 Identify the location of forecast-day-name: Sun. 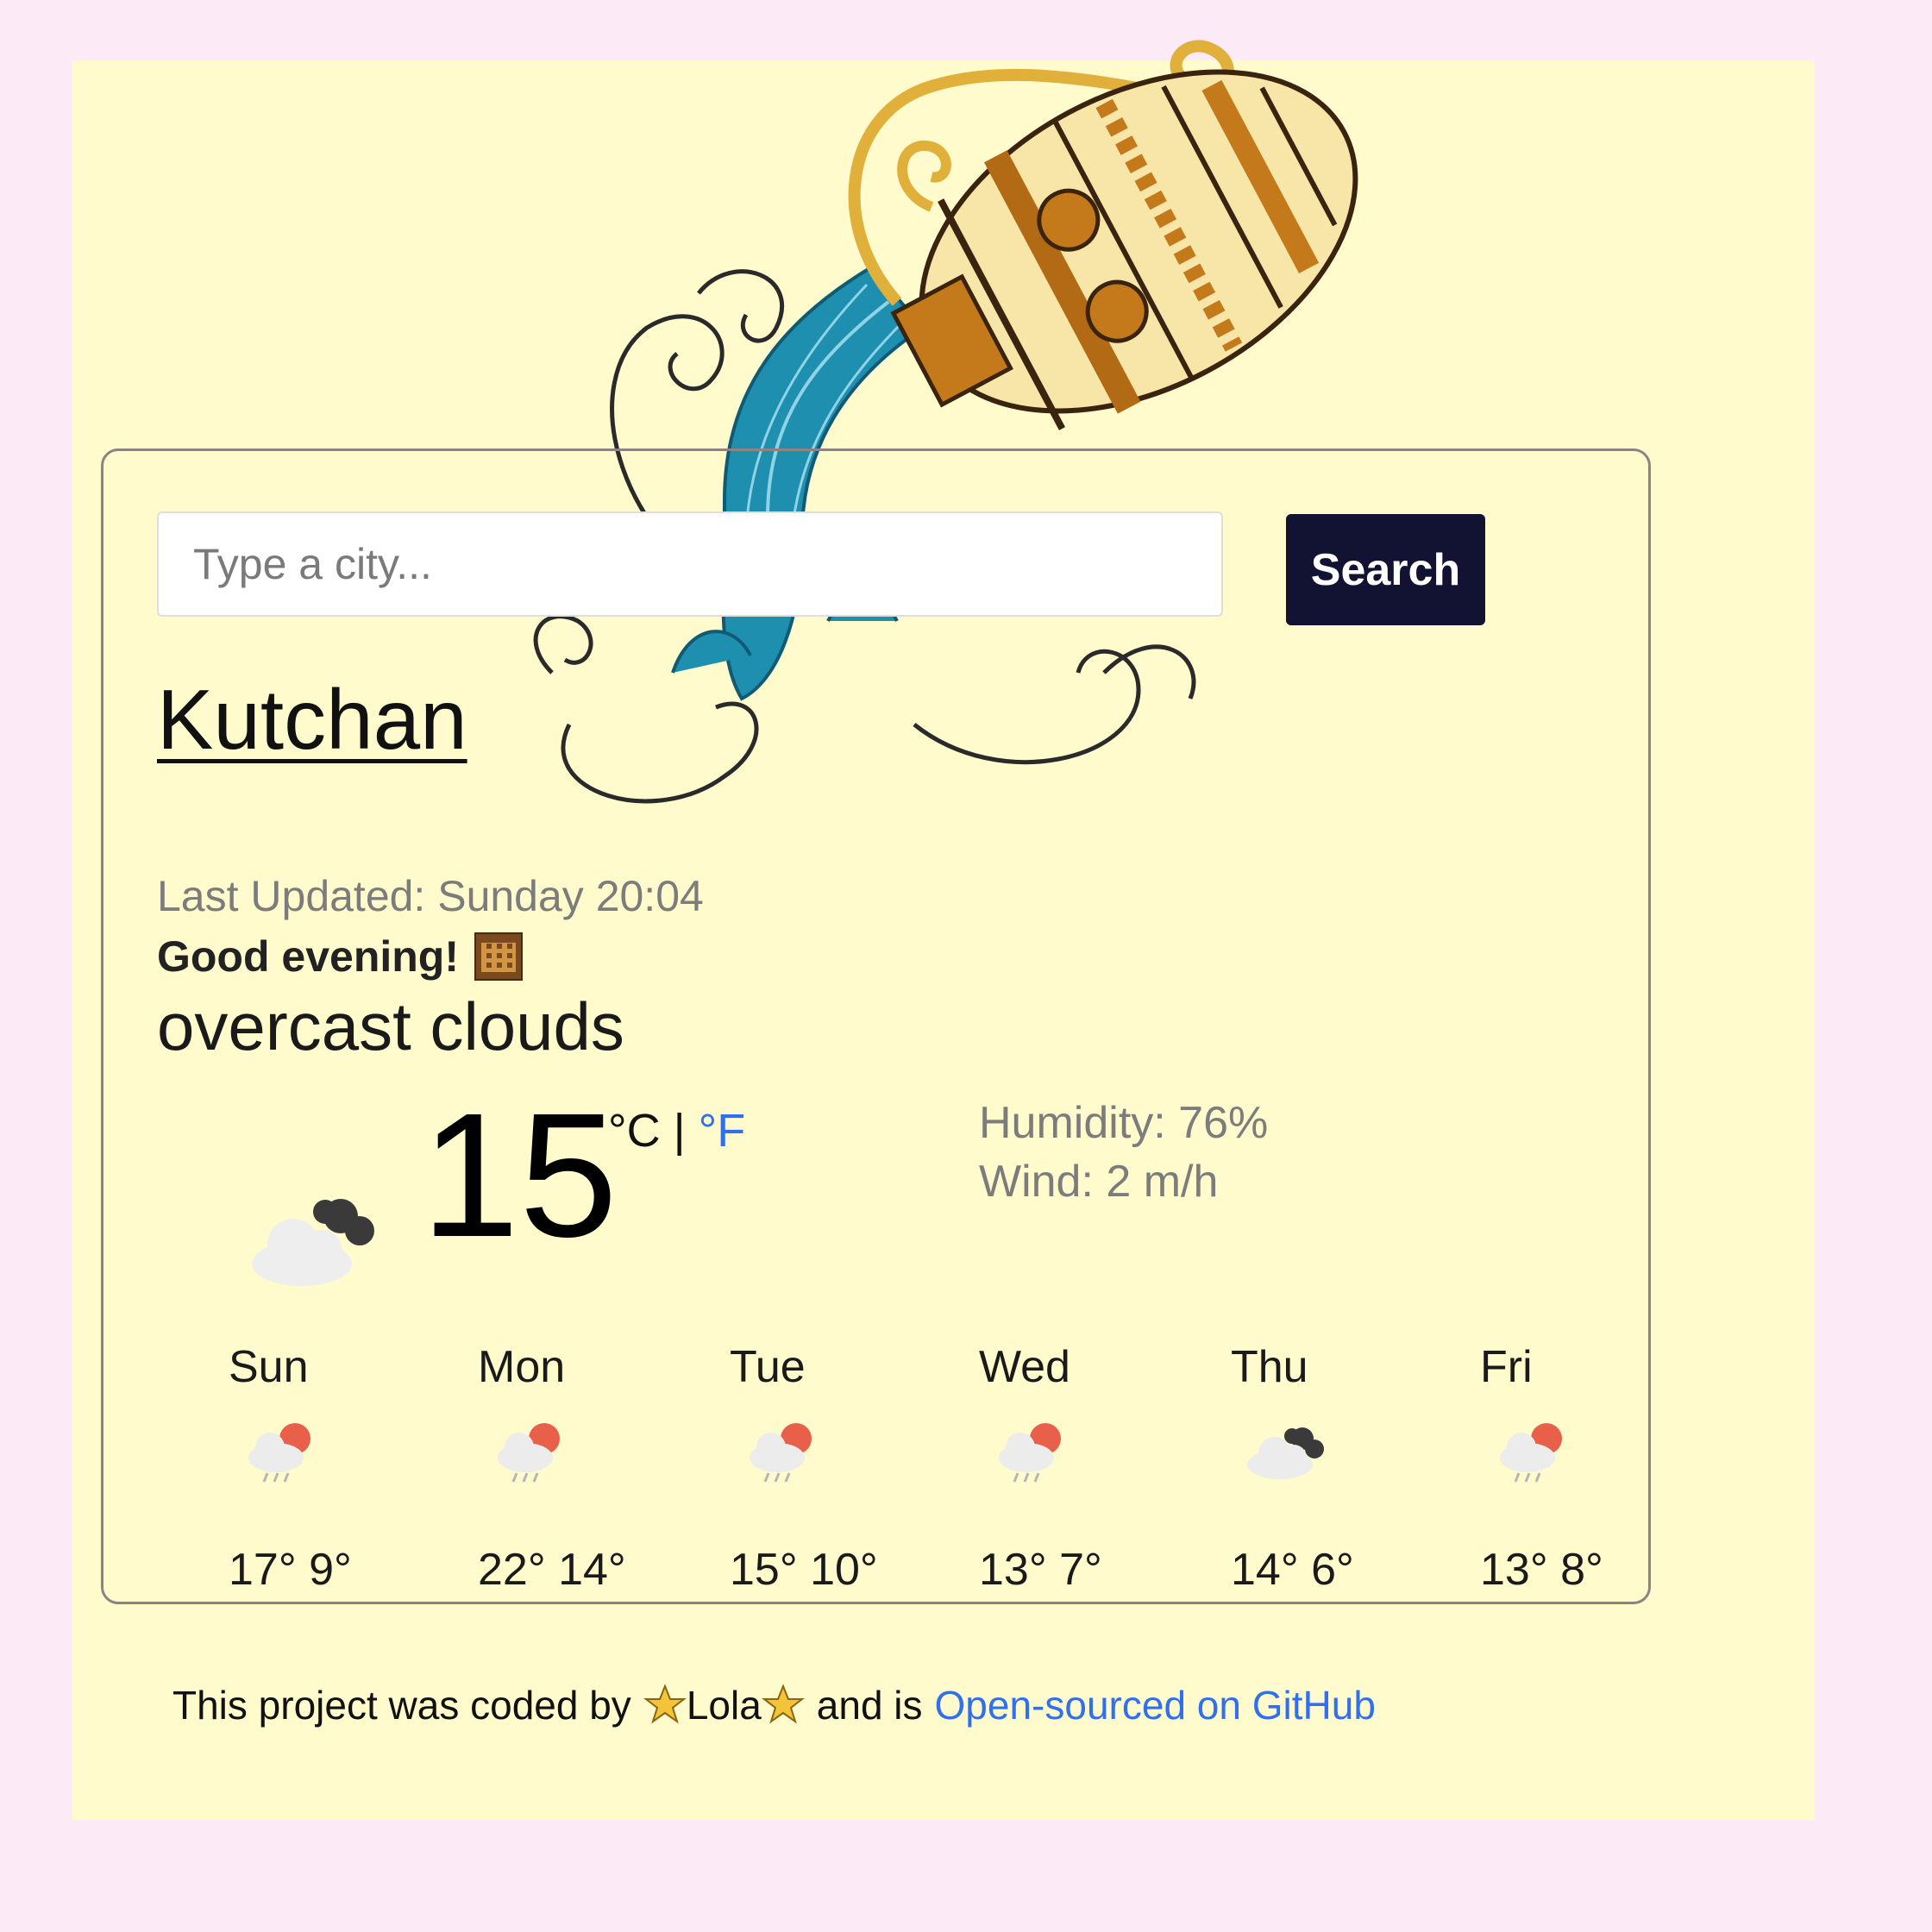
(269, 1367).